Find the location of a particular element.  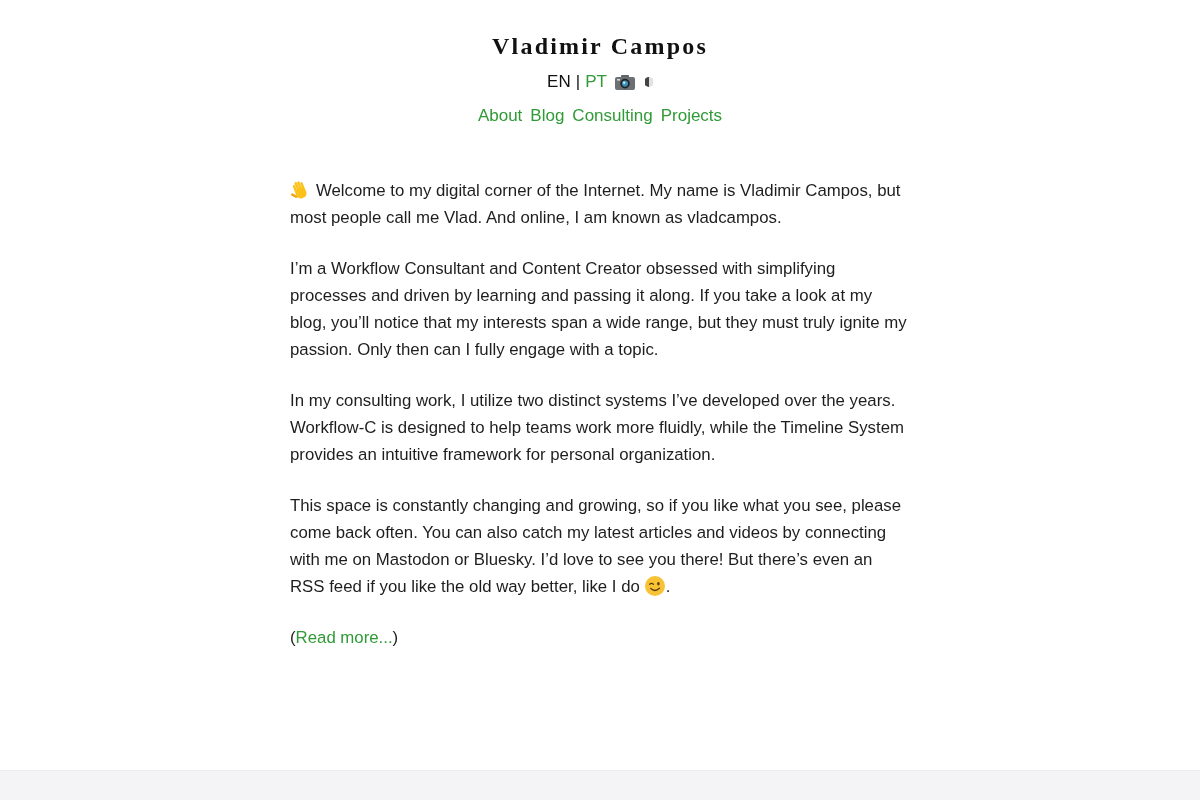

language-link: PT is located at coordinates (596, 81).